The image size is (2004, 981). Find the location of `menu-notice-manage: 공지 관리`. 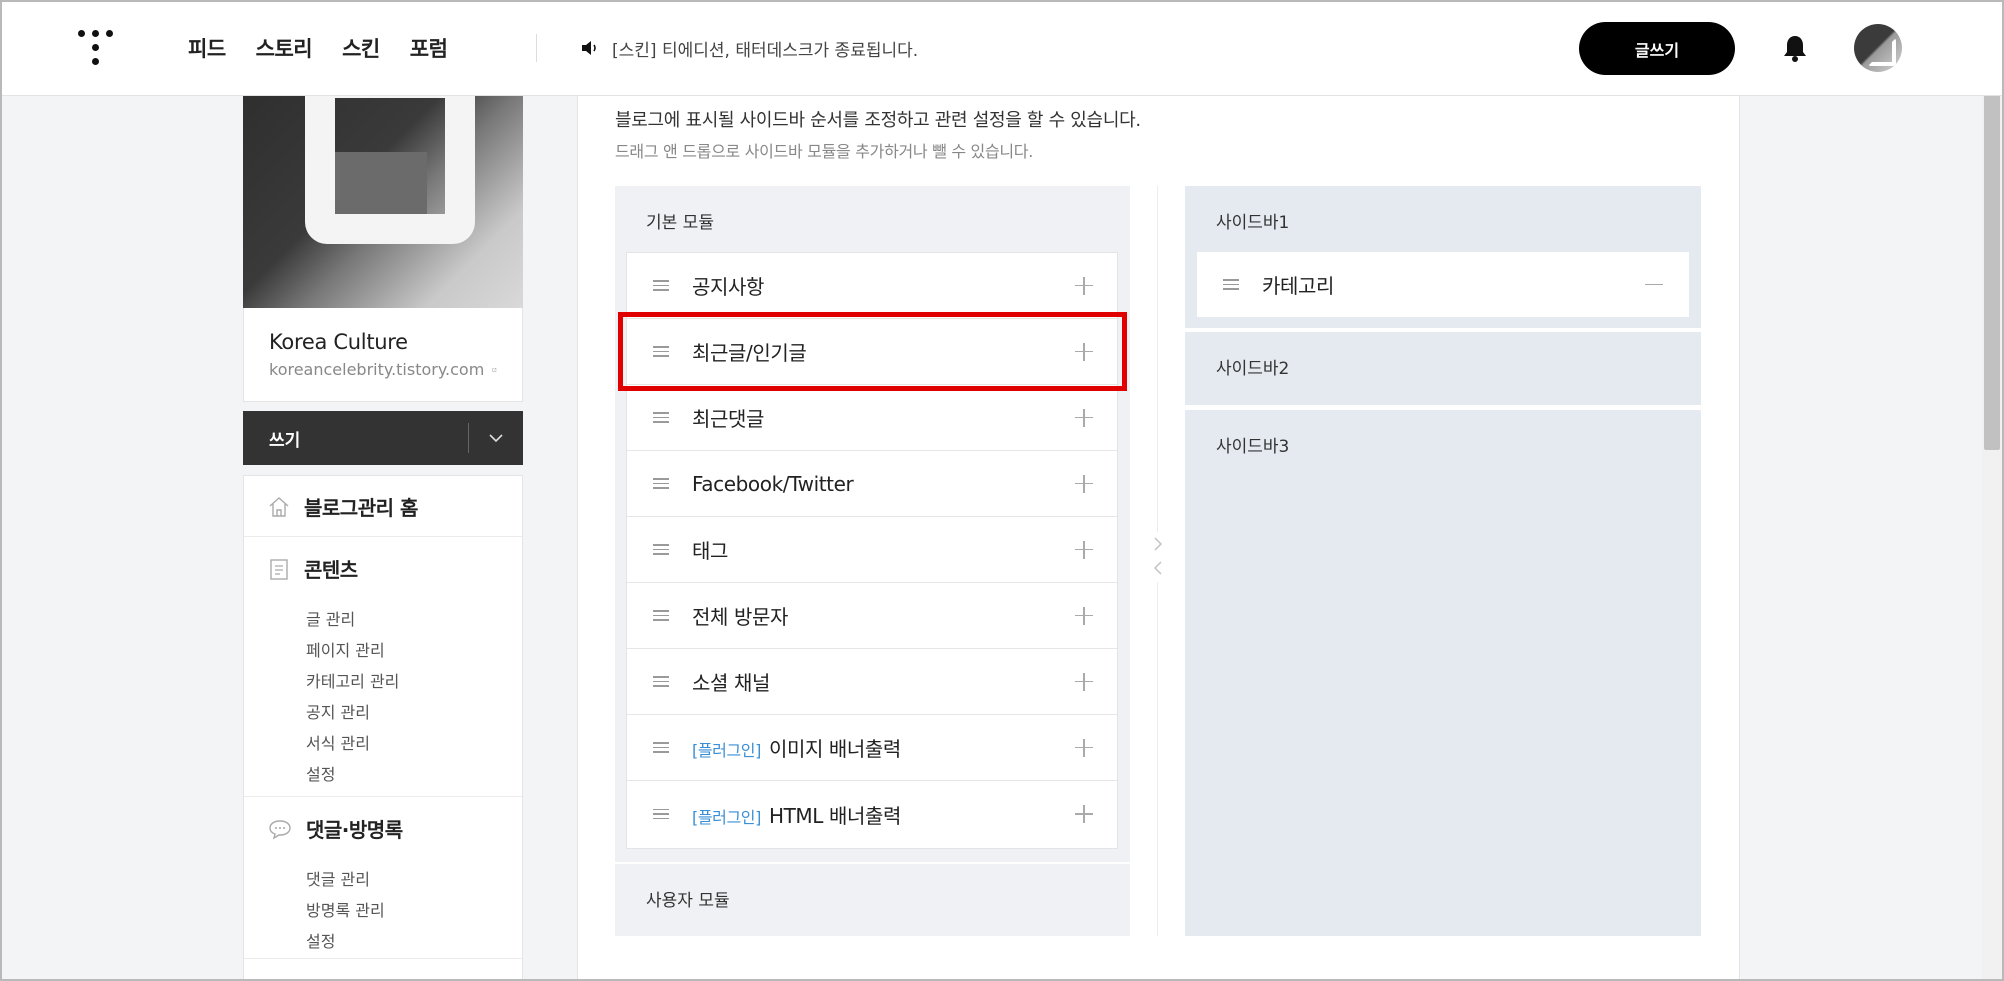

menu-notice-manage: 공지 관리 is located at coordinates (338, 711).